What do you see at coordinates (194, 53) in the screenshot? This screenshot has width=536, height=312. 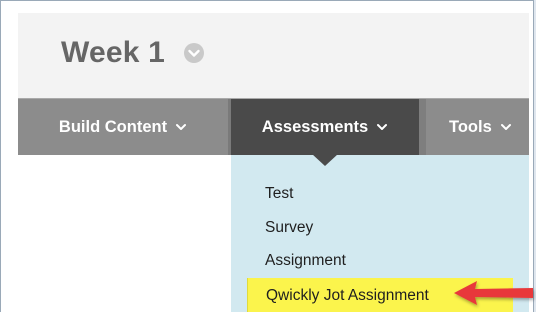 I see `chevron-down-circle-icon` at bounding box center [194, 53].